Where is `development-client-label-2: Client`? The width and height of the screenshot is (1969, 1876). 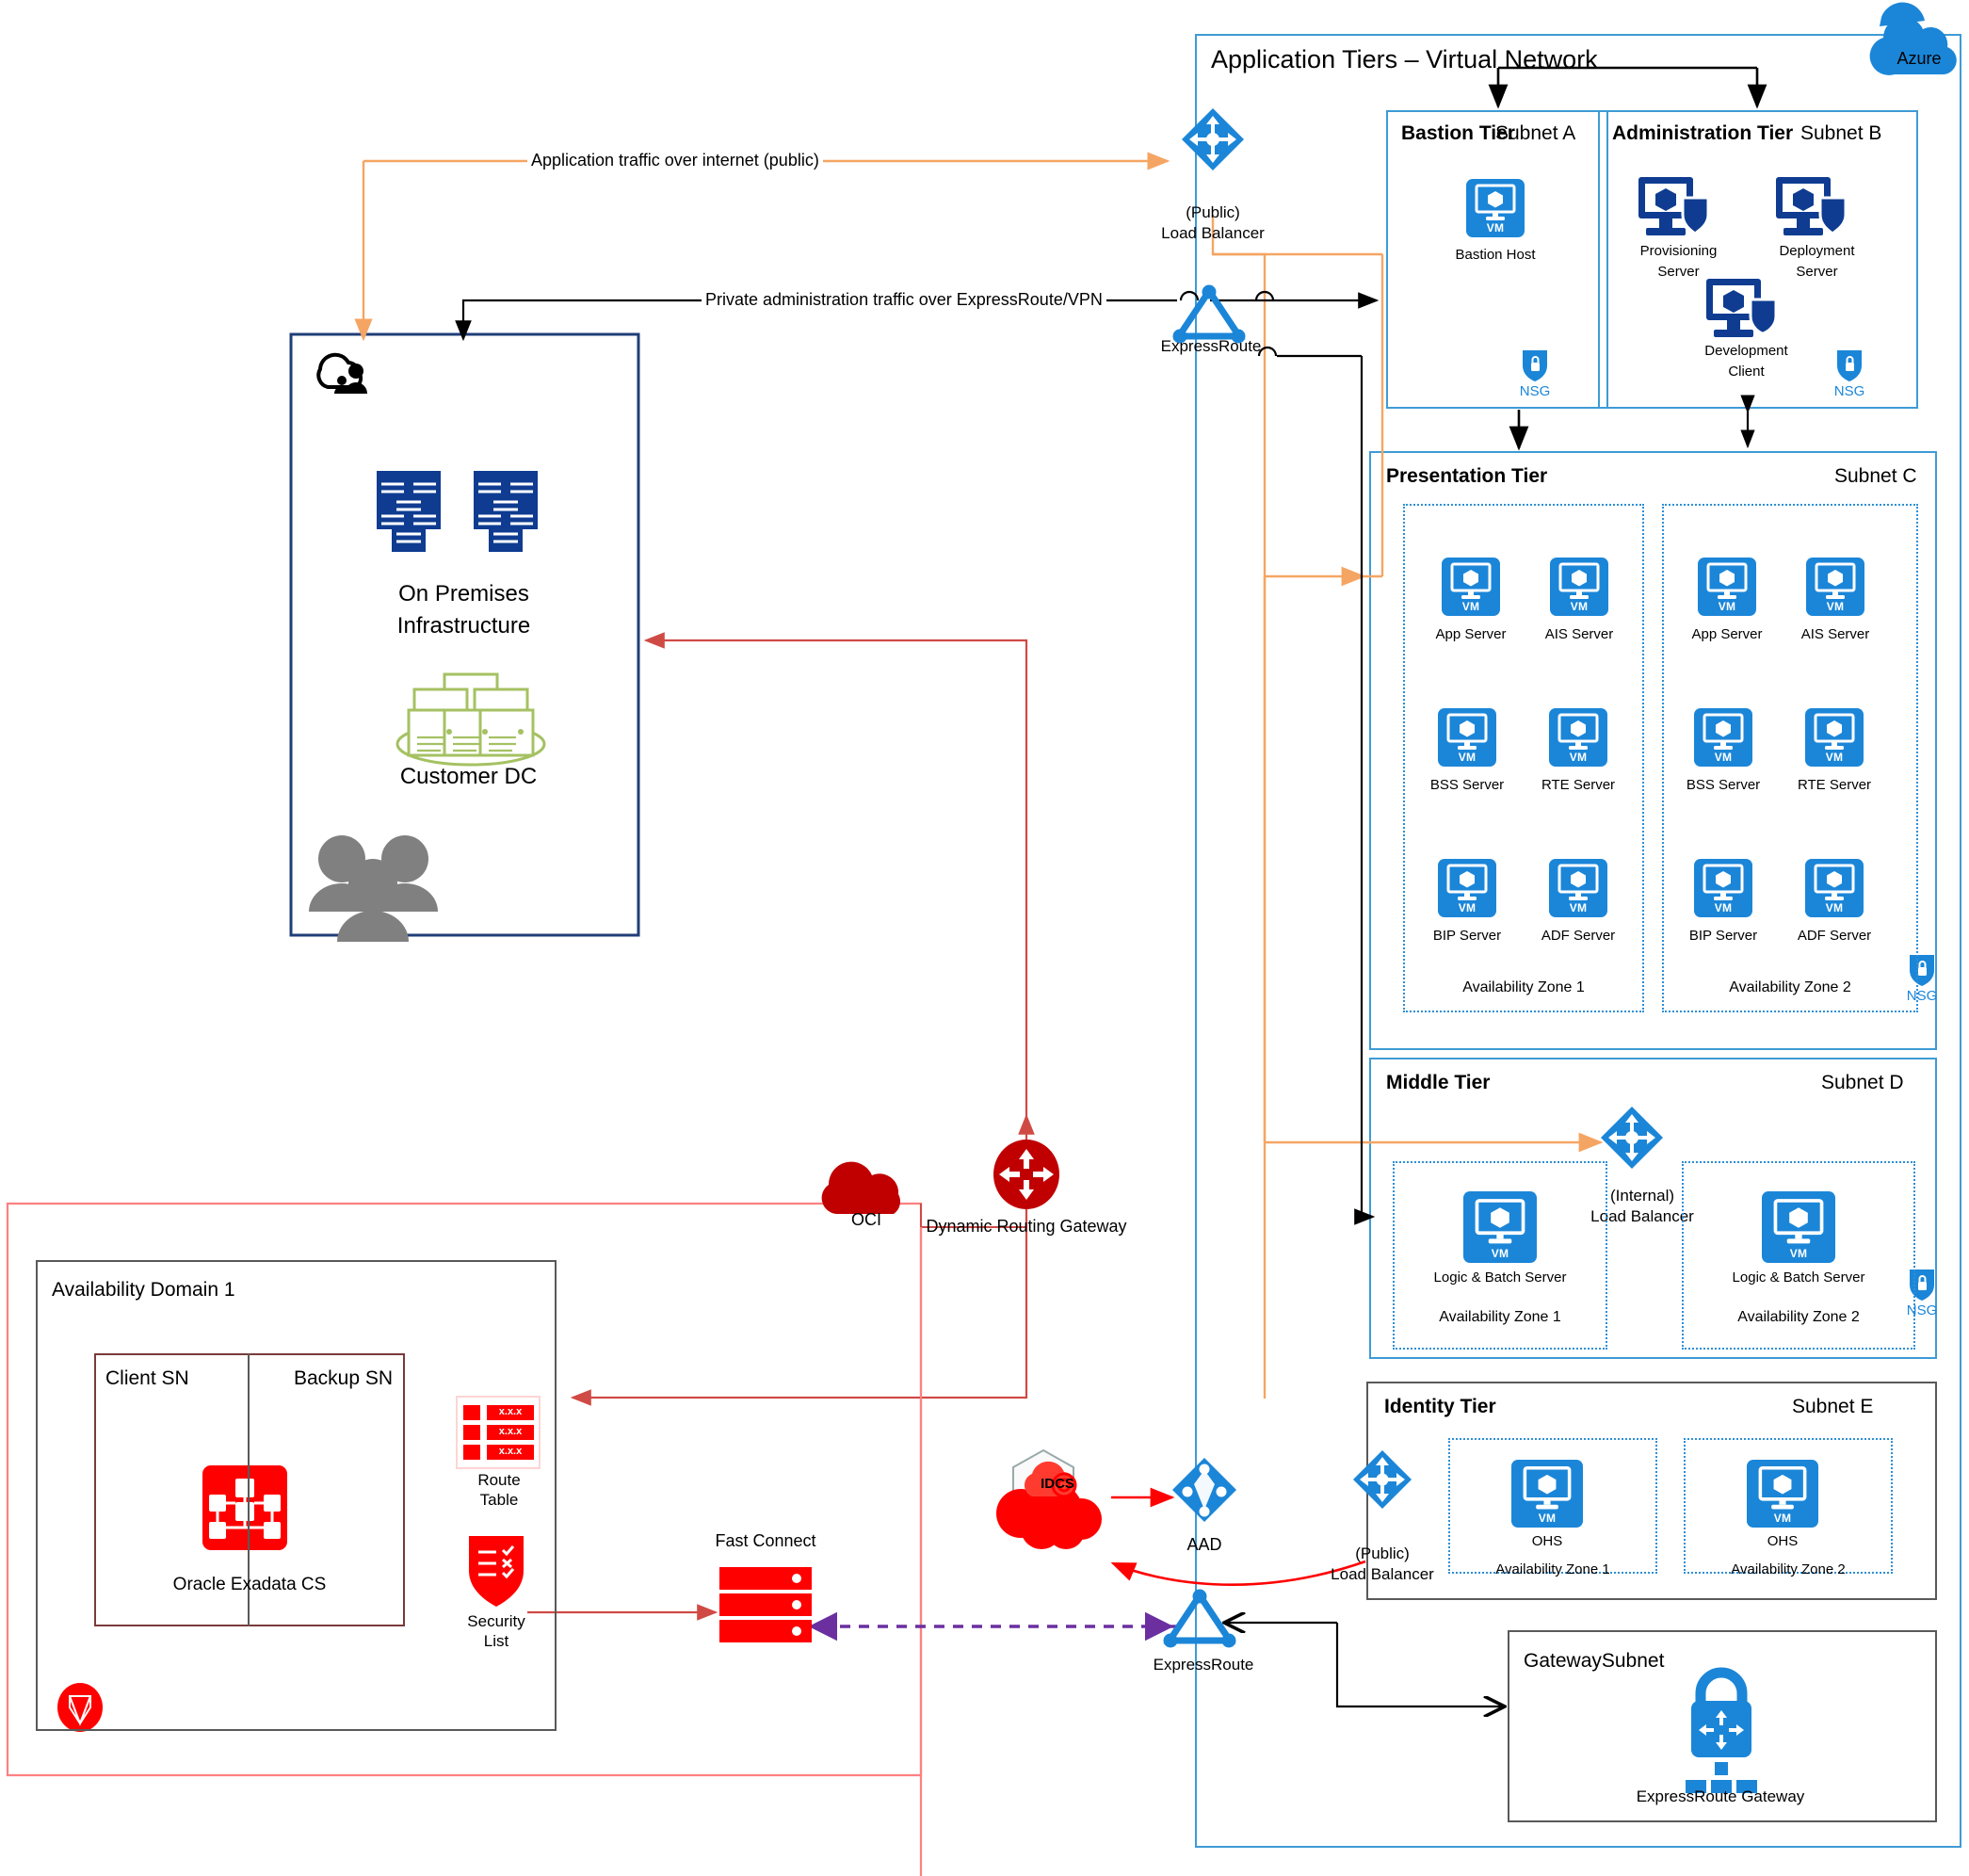
development-client-label-2: Client is located at coordinates (1747, 372).